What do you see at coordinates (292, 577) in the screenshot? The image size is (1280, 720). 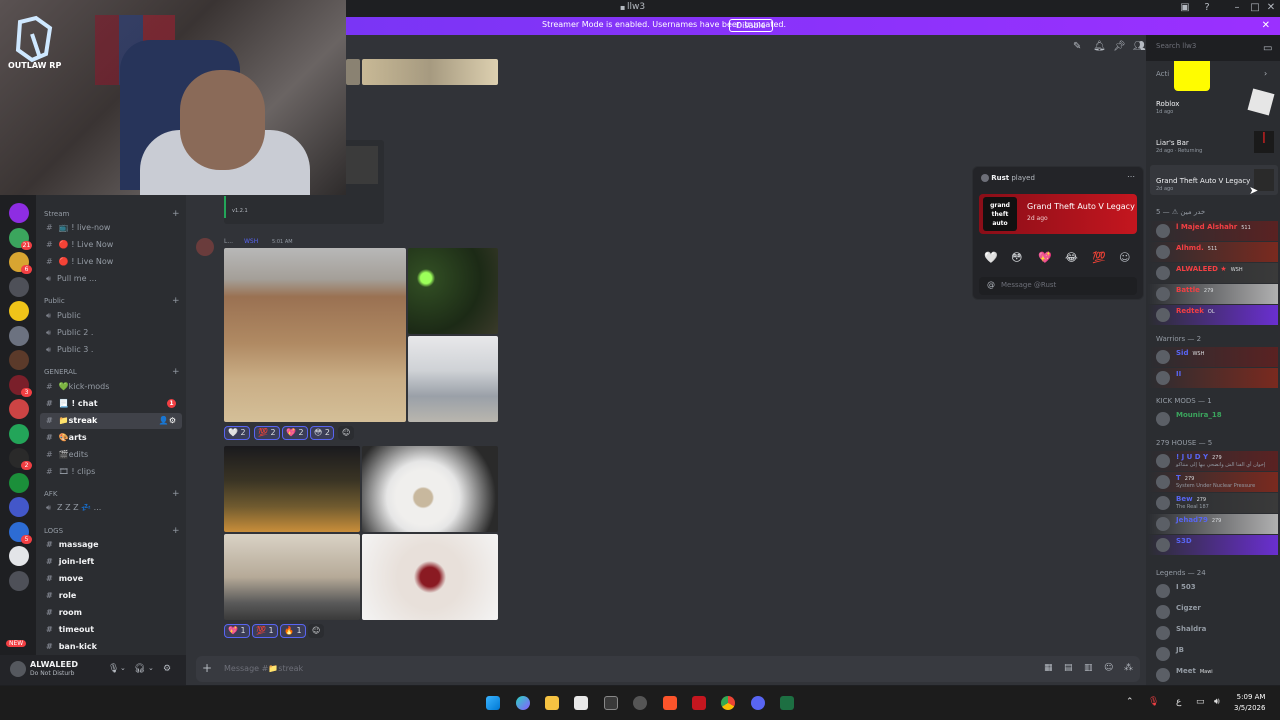 I see `image-attachment-building` at bounding box center [292, 577].